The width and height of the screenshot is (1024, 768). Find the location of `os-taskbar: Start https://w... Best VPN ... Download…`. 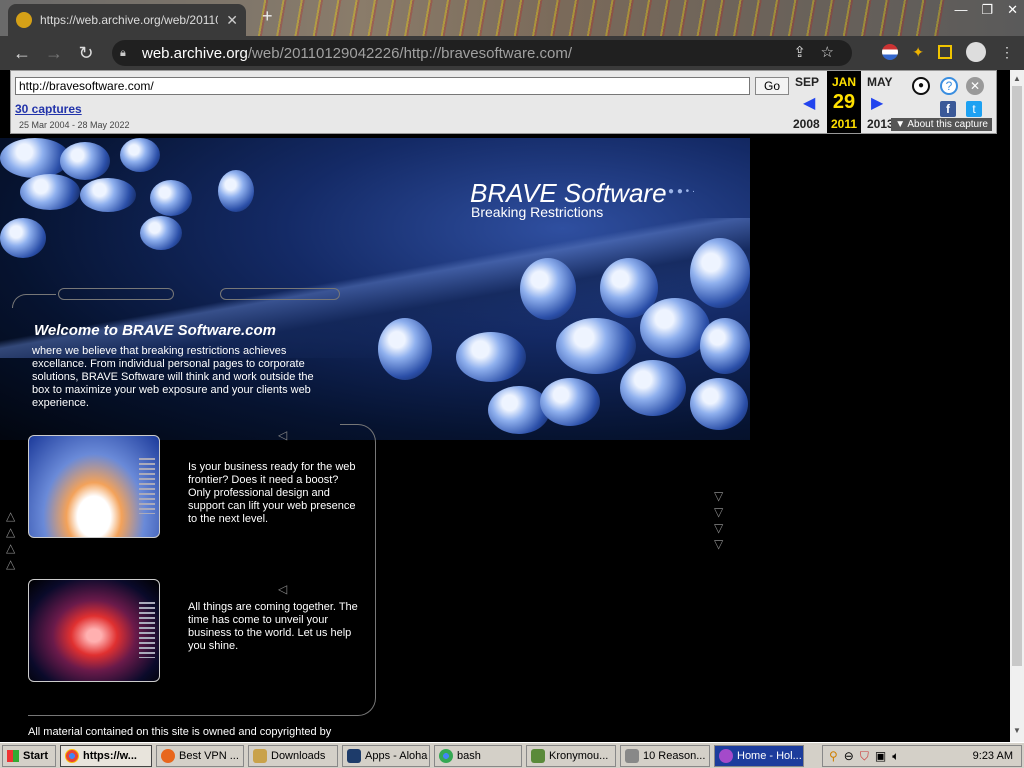

os-taskbar: Start https://w... Best VPN ... Download… is located at coordinates (512, 755).